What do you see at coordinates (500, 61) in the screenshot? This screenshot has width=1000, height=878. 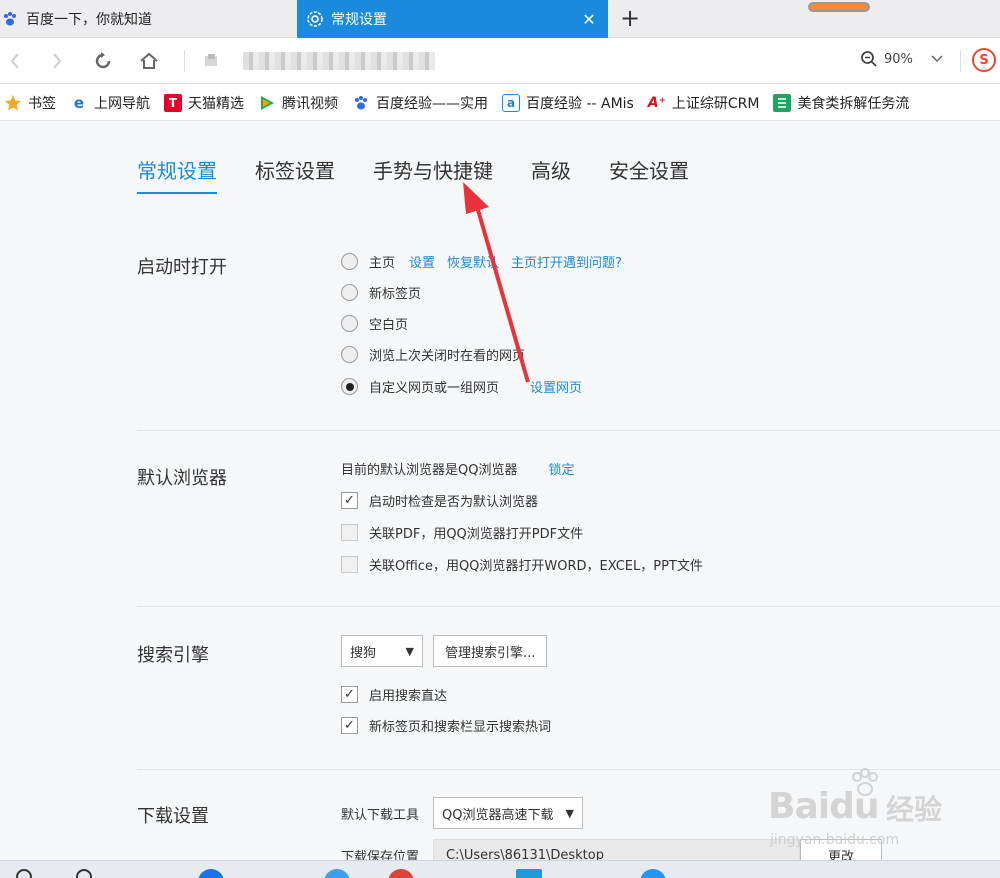 I see `address-bar: 90% S` at bounding box center [500, 61].